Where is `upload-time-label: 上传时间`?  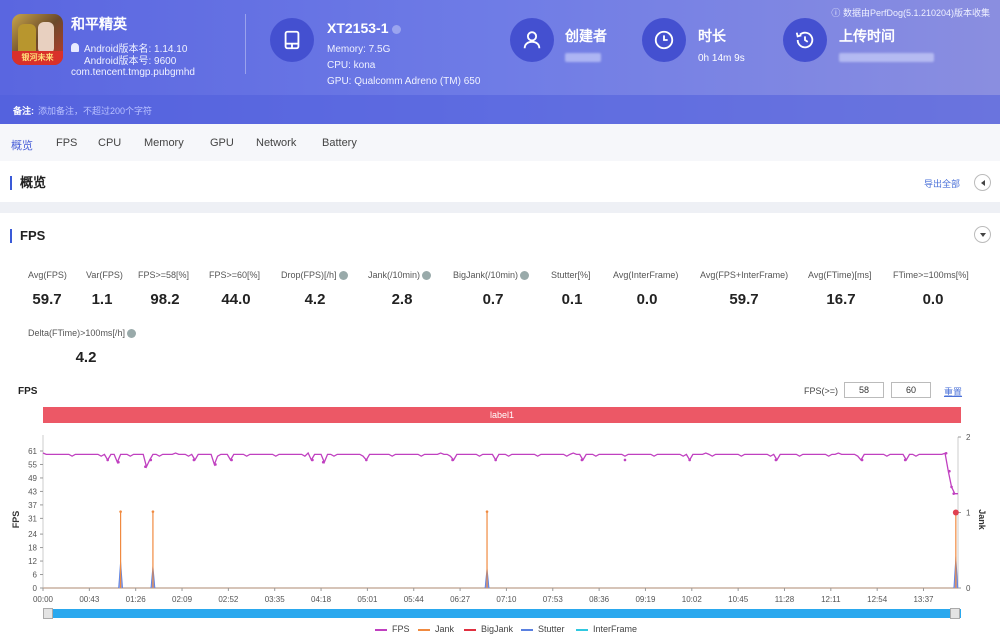
upload-time-label: 上传时间 is located at coordinates (867, 36).